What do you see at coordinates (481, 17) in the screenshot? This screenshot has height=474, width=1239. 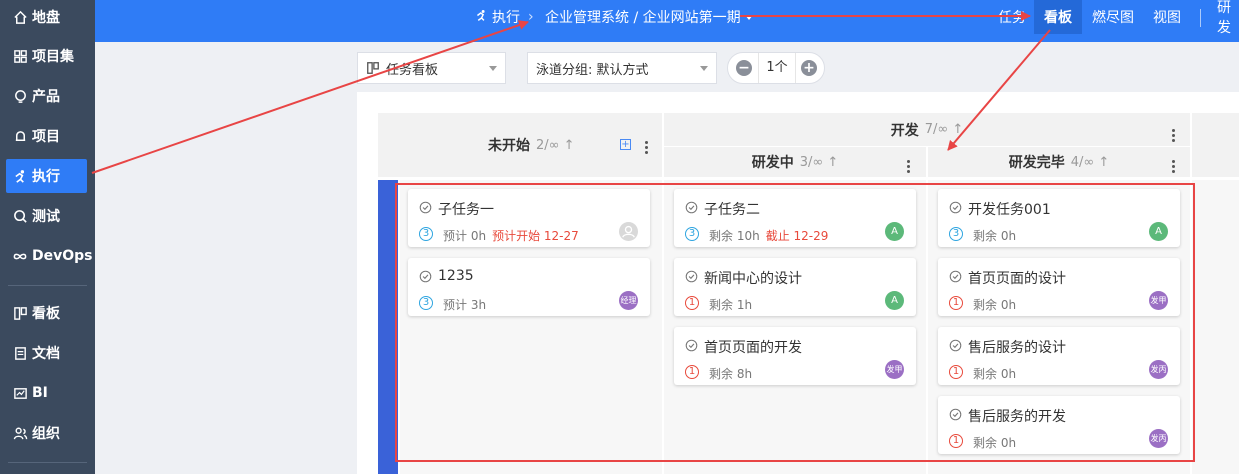 I see `run-icon` at bounding box center [481, 17].